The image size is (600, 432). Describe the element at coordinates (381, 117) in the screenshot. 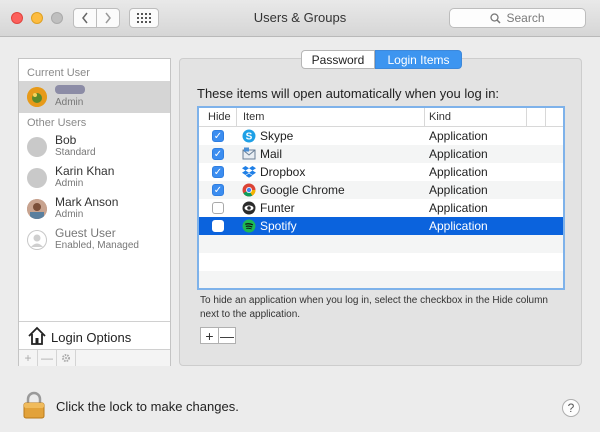

I see `table-header: Hide Item Kind` at that location.